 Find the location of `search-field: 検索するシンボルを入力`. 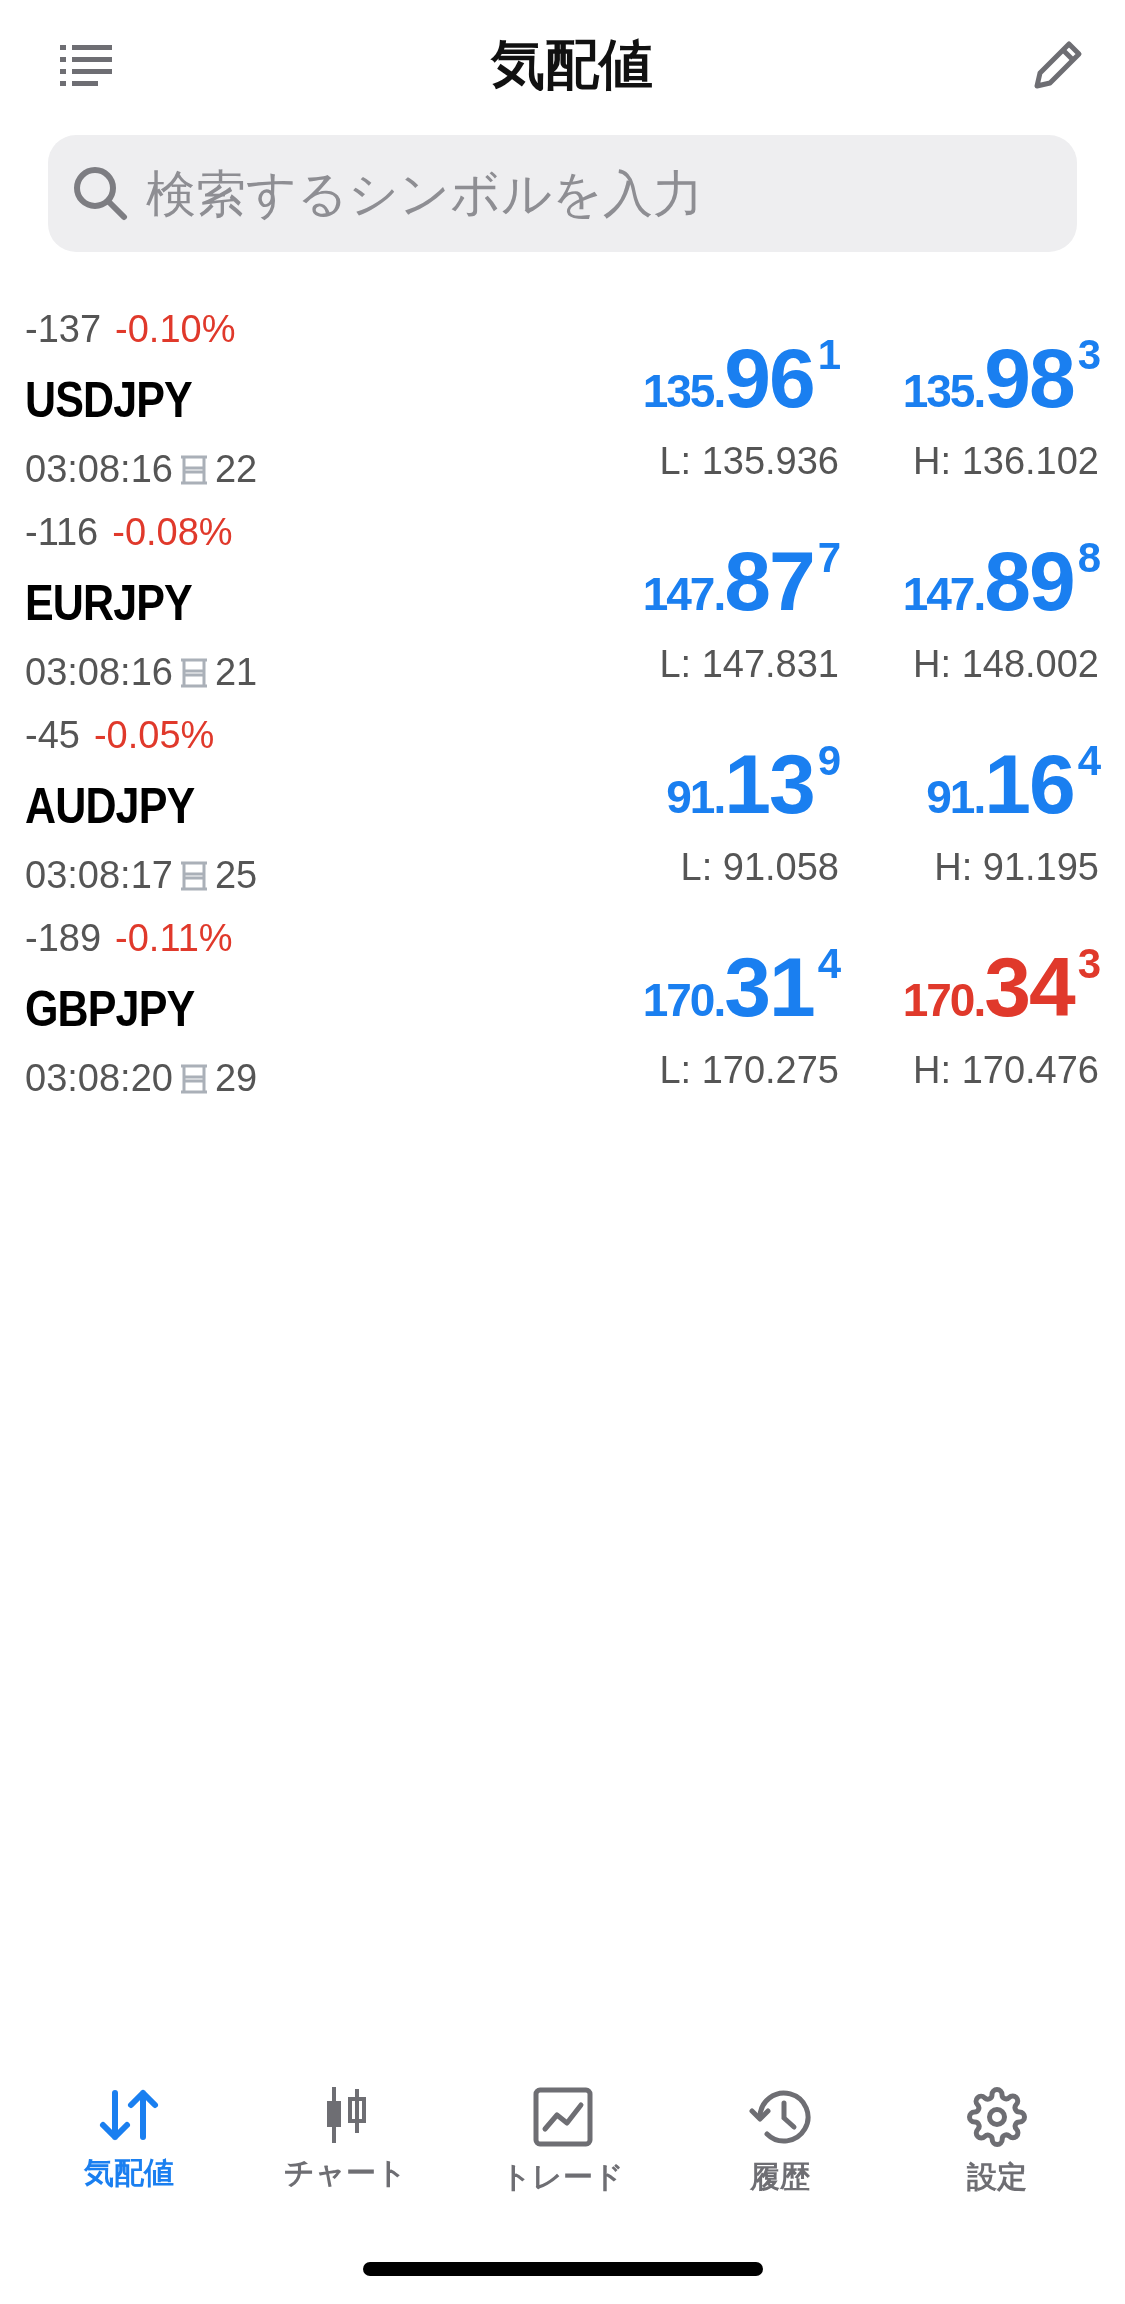

search-field: 検索するシンボルを入力 is located at coordinates (562, 193).